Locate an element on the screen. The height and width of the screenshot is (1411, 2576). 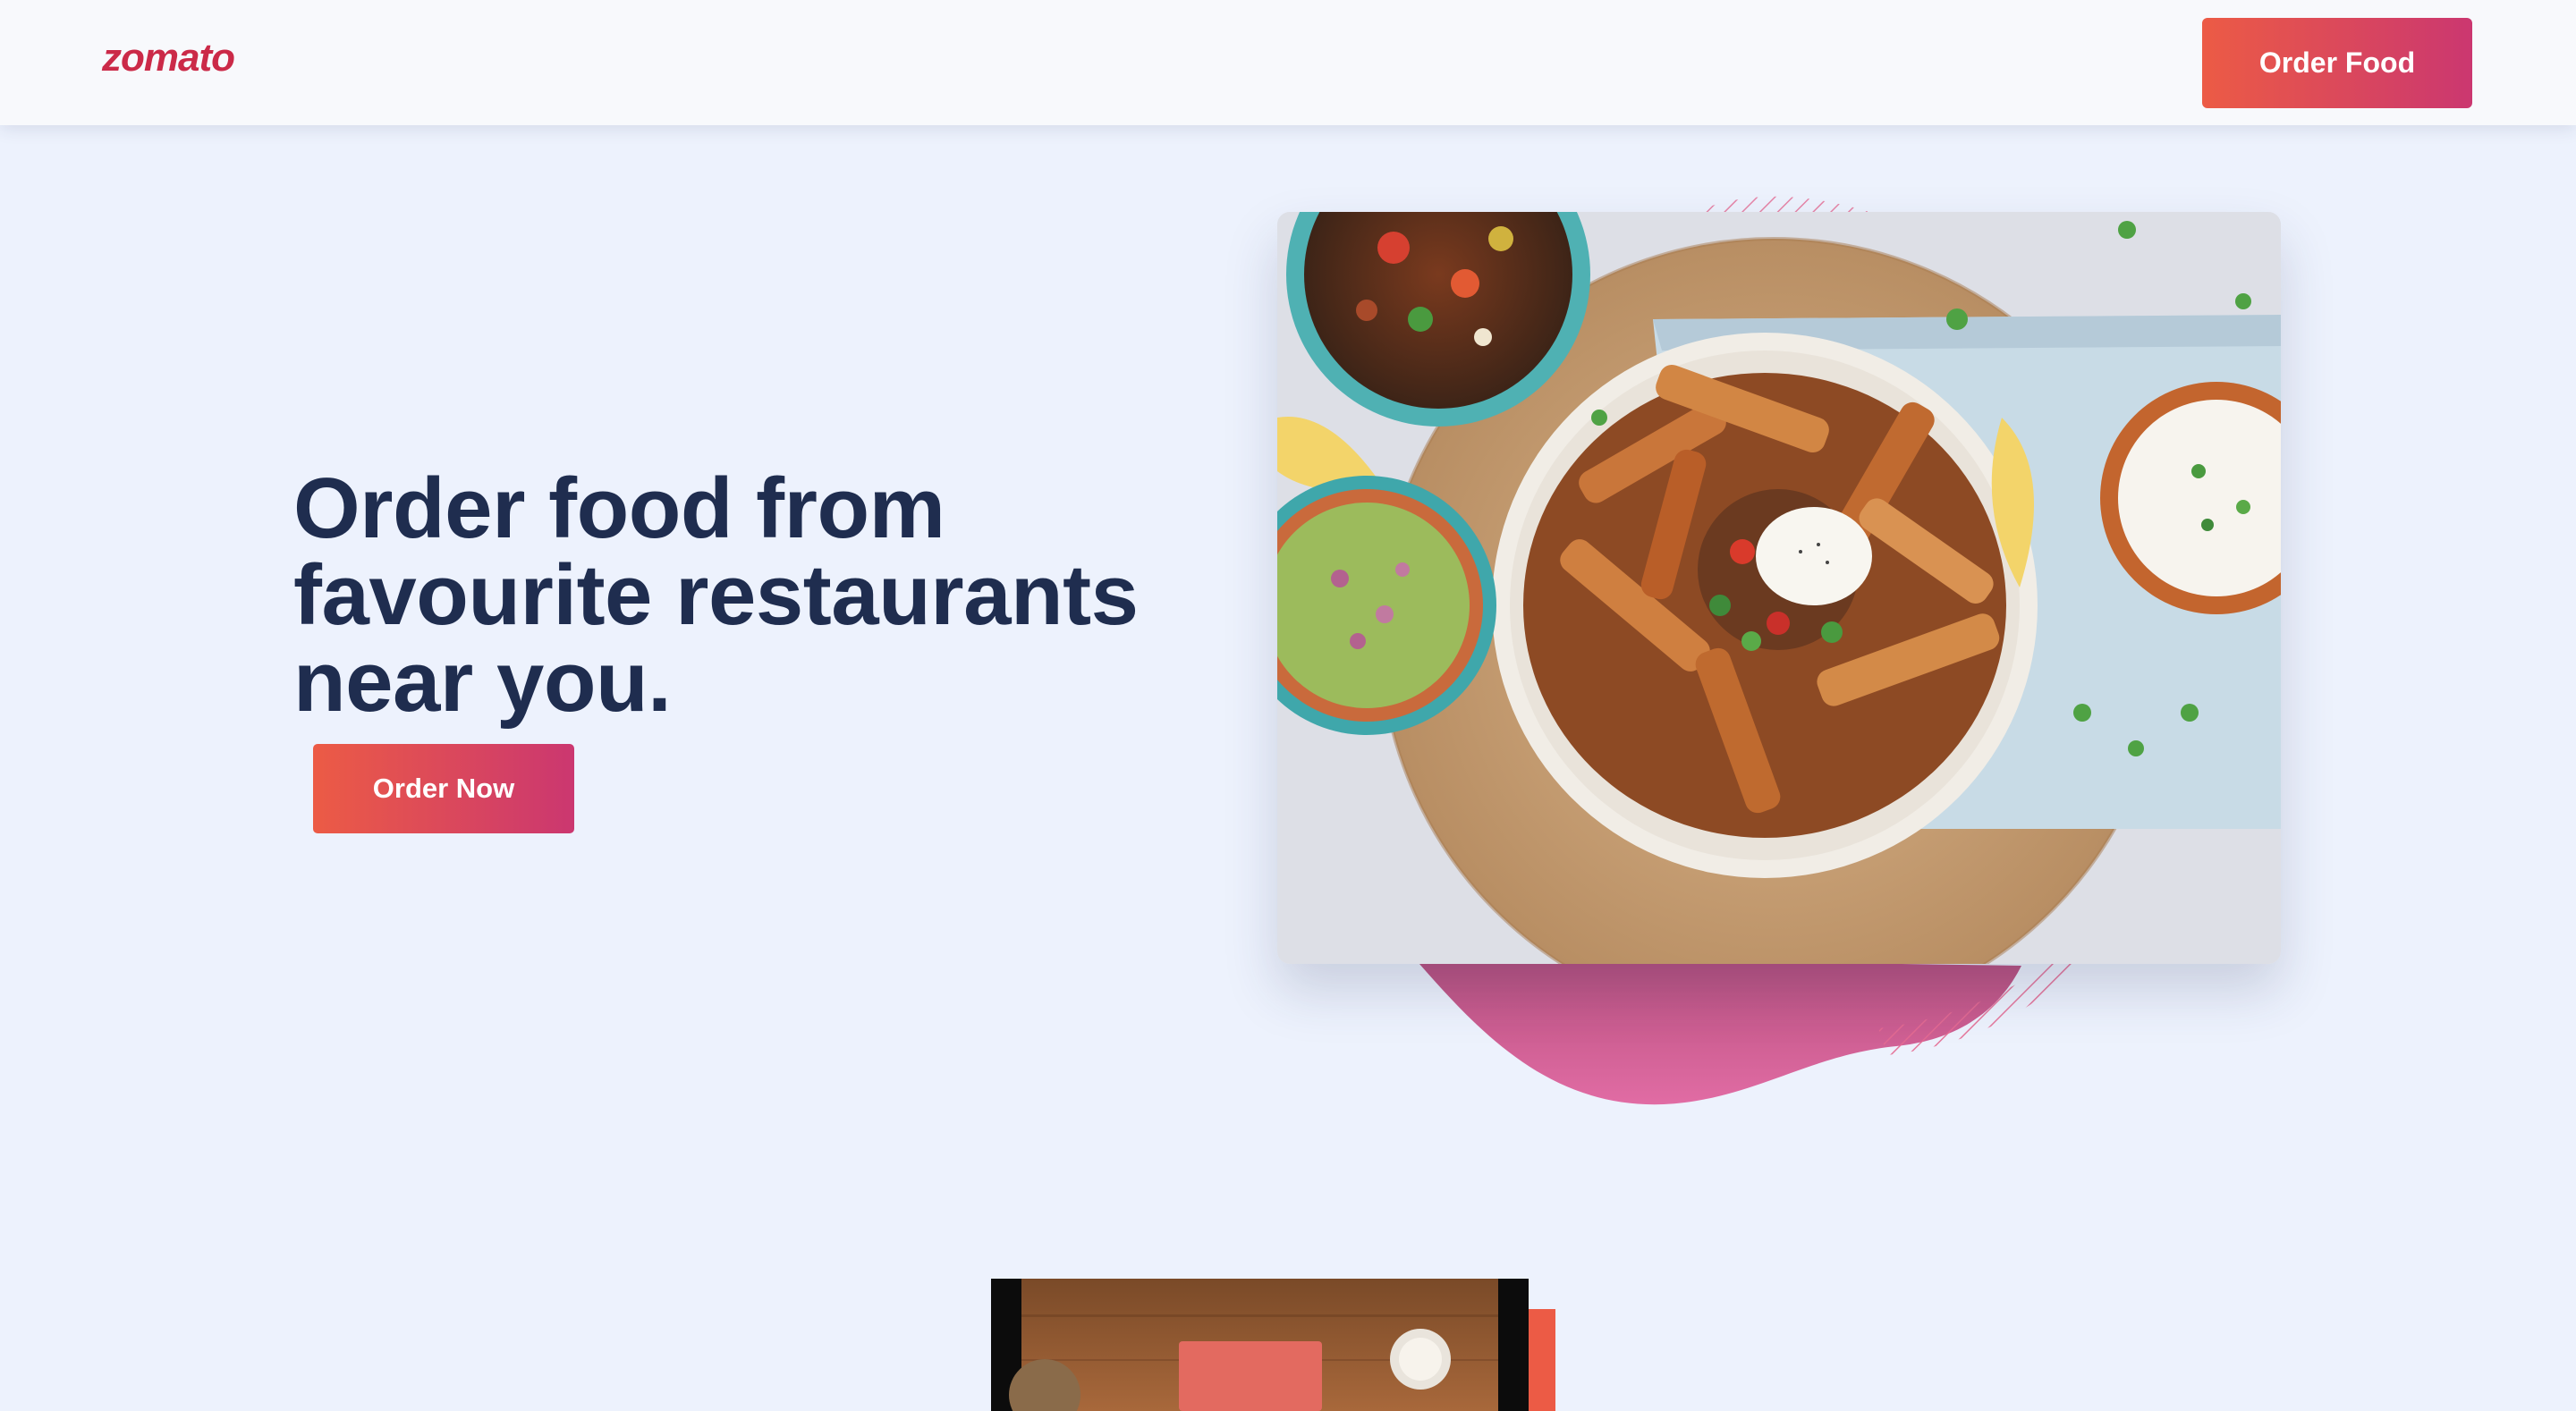
navbar: zomato Order Food is located at coordinates (1288, 63).